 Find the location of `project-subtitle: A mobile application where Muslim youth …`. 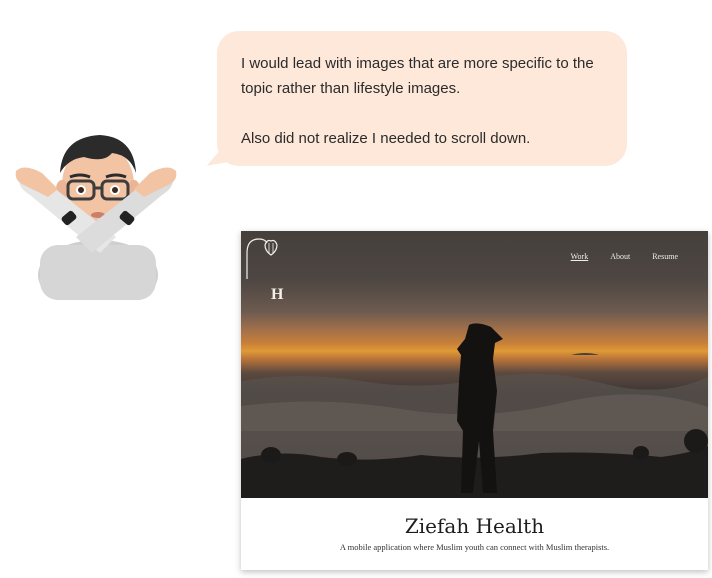

project-subtitle: A mobile application where Muslim youth … is located at coordinates (474, 547).